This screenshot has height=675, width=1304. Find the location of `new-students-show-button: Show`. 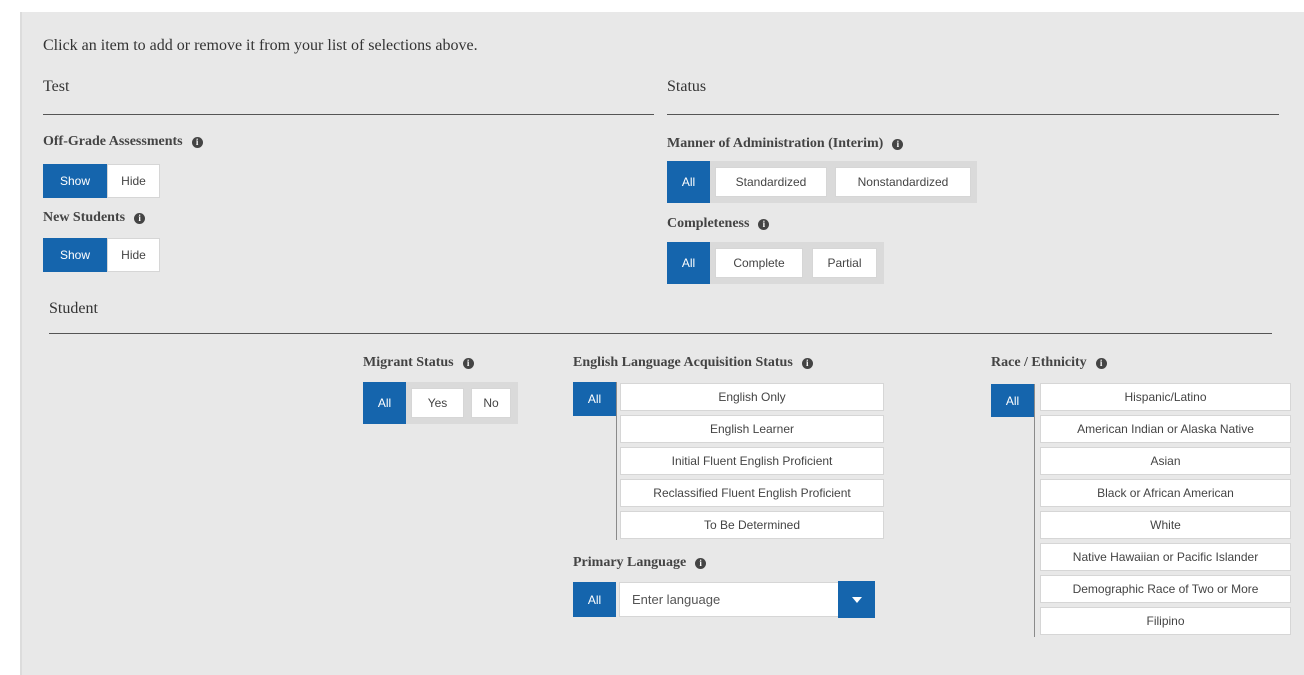

new-students-show-button: Show is located at coordinates (75, 255).